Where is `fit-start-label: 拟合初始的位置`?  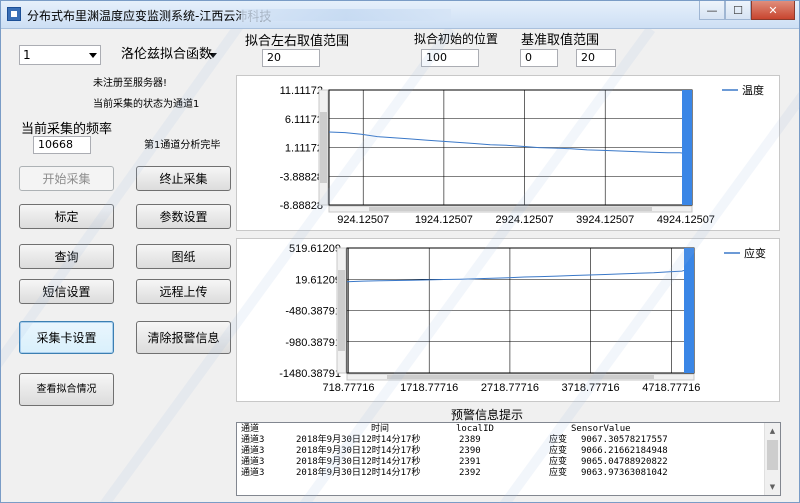
fit-start-label: 拟合初始的位置 is located at coordinates (456, 39).